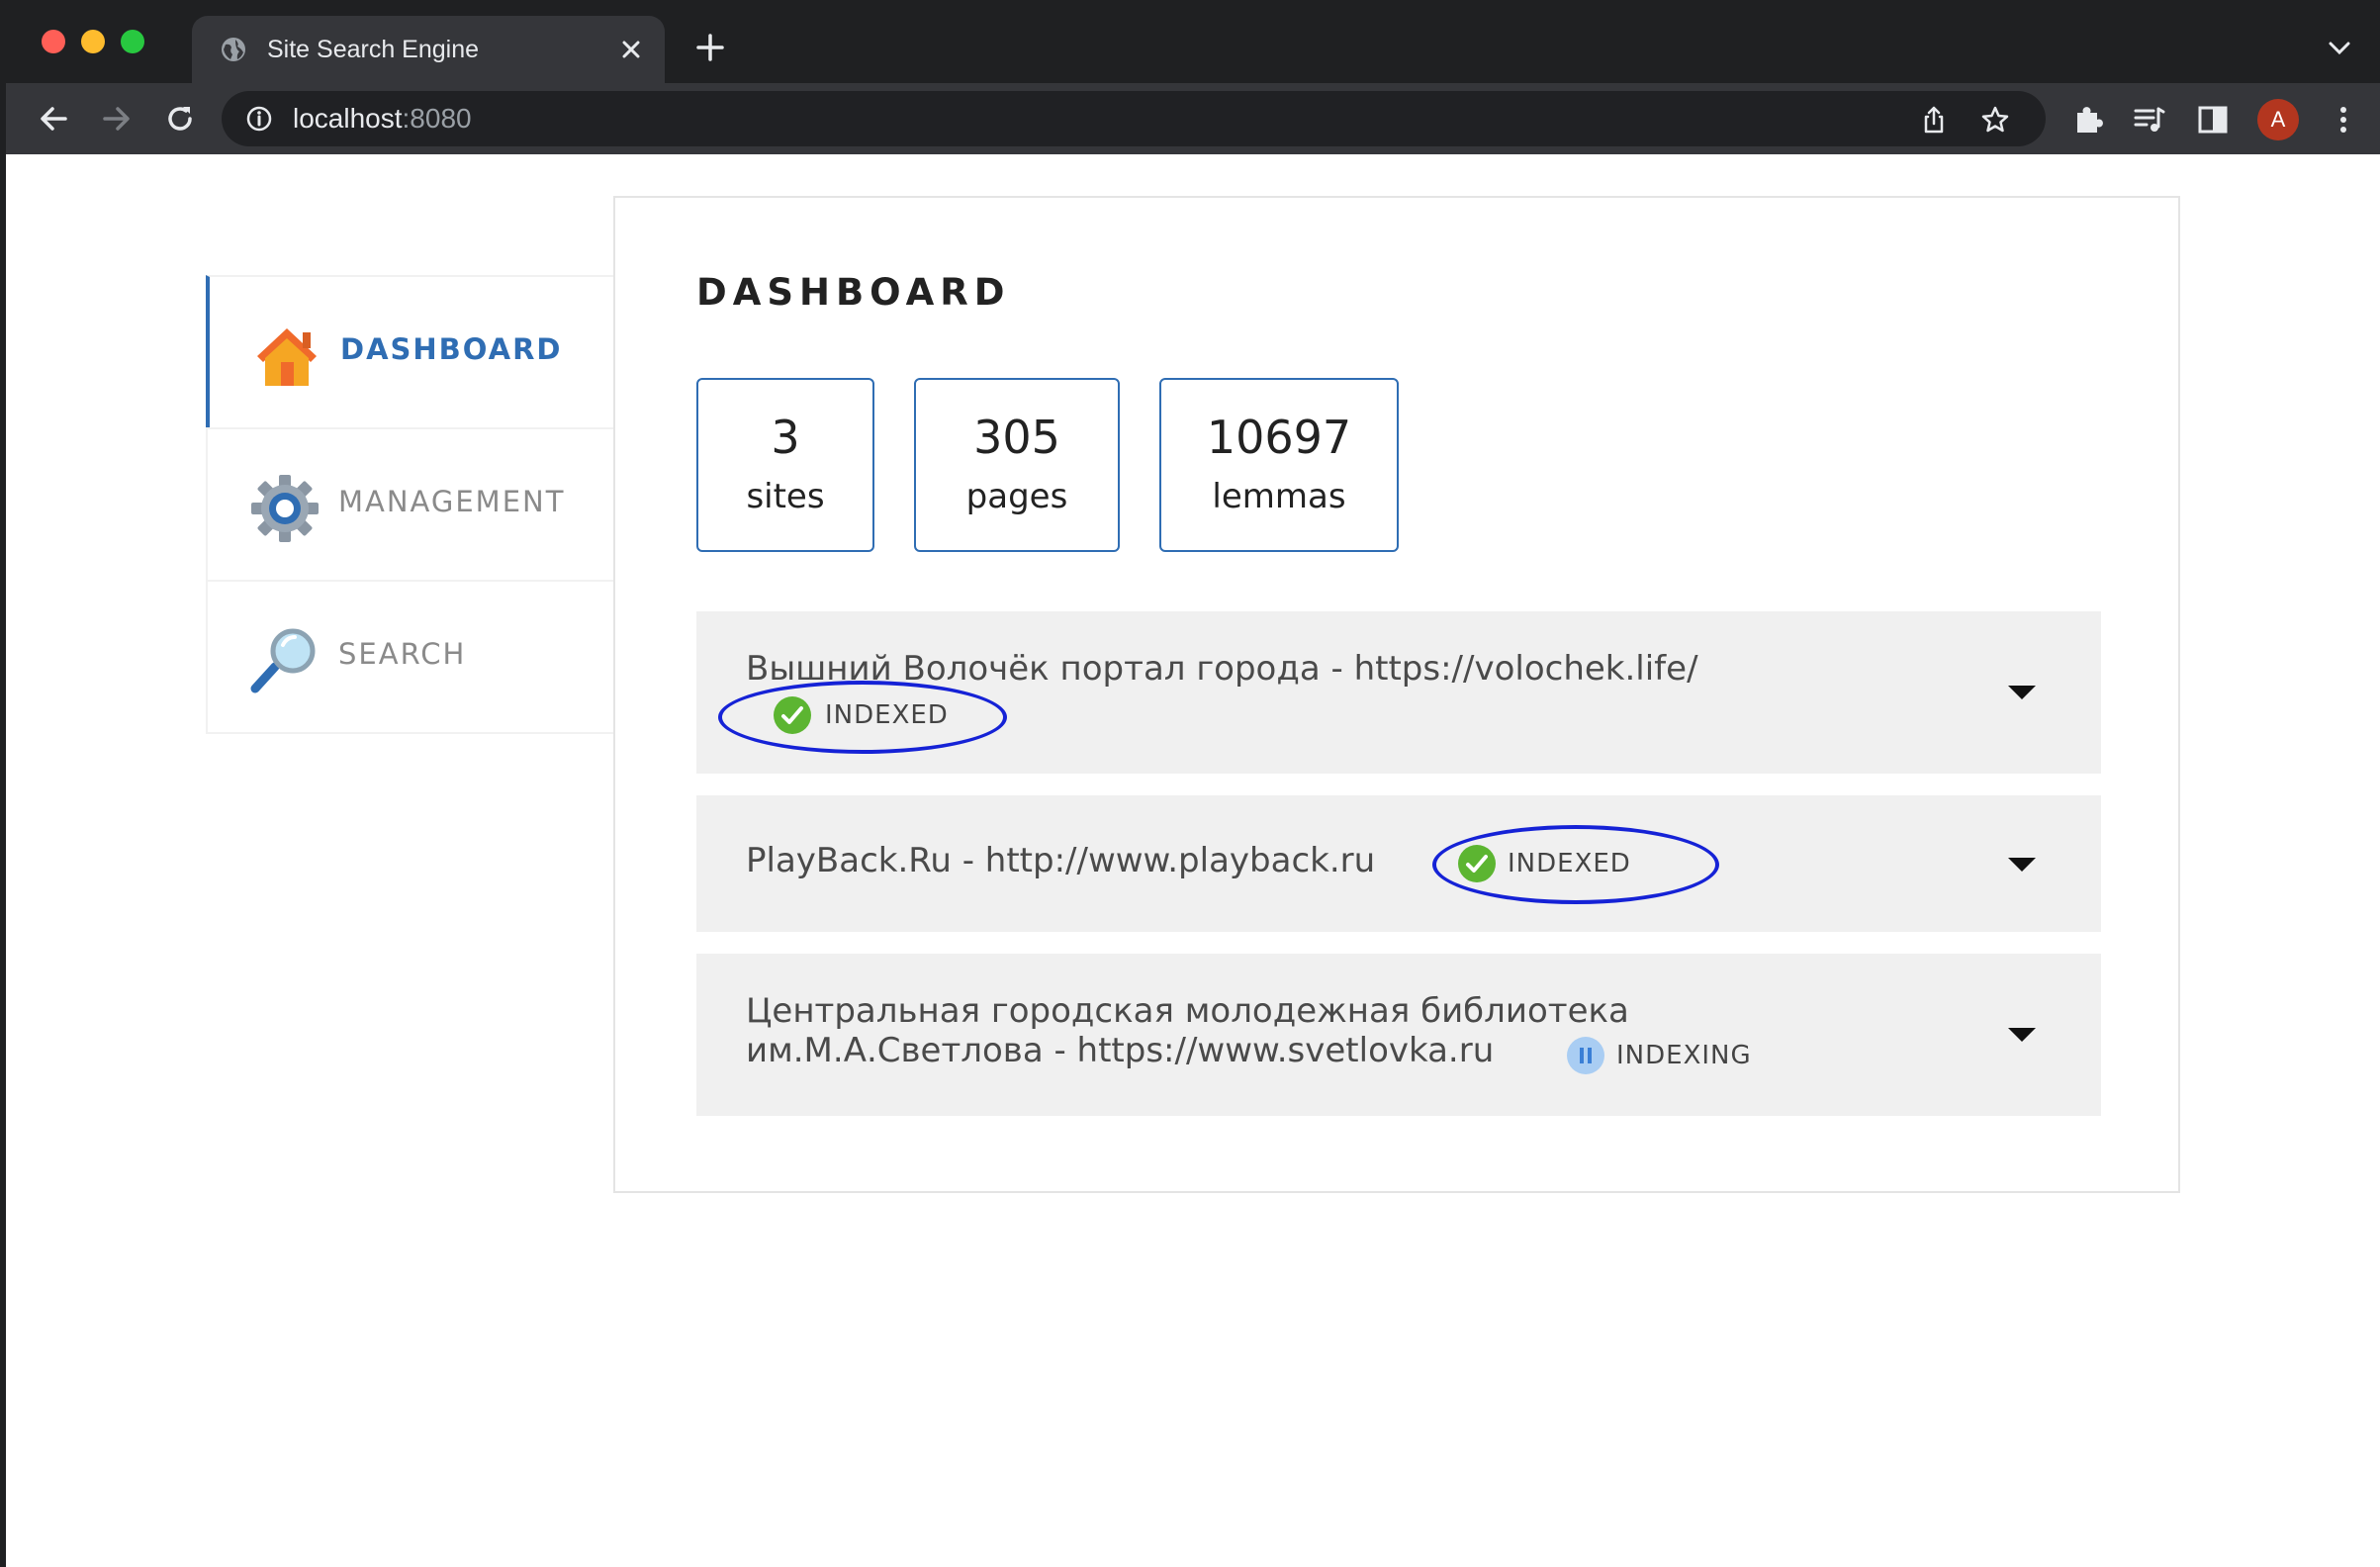  I want to click on stat-card-sites: 3 sites, so click(785, 465).